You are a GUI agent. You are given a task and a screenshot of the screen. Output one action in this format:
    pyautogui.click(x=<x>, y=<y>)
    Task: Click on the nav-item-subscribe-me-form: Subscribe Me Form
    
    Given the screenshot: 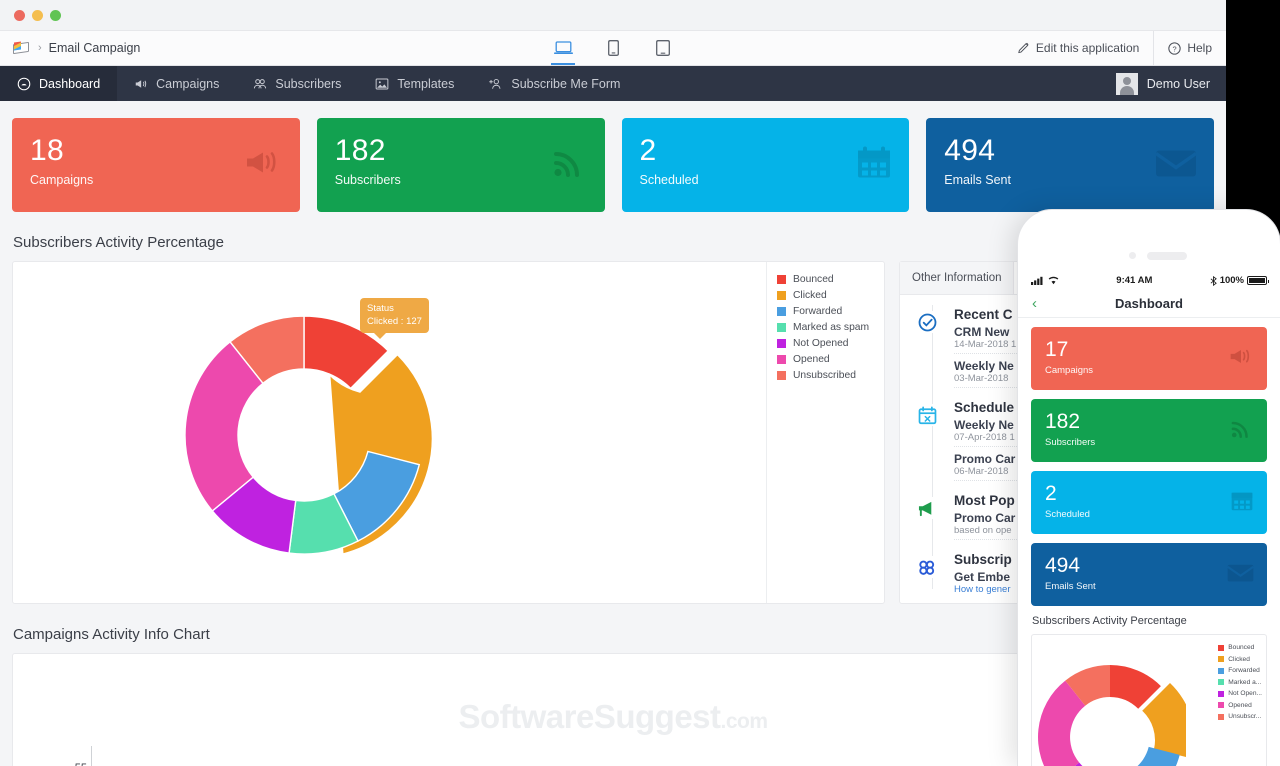 What is the action you would take?
    pyautogui.click(x=554, y=83)
    